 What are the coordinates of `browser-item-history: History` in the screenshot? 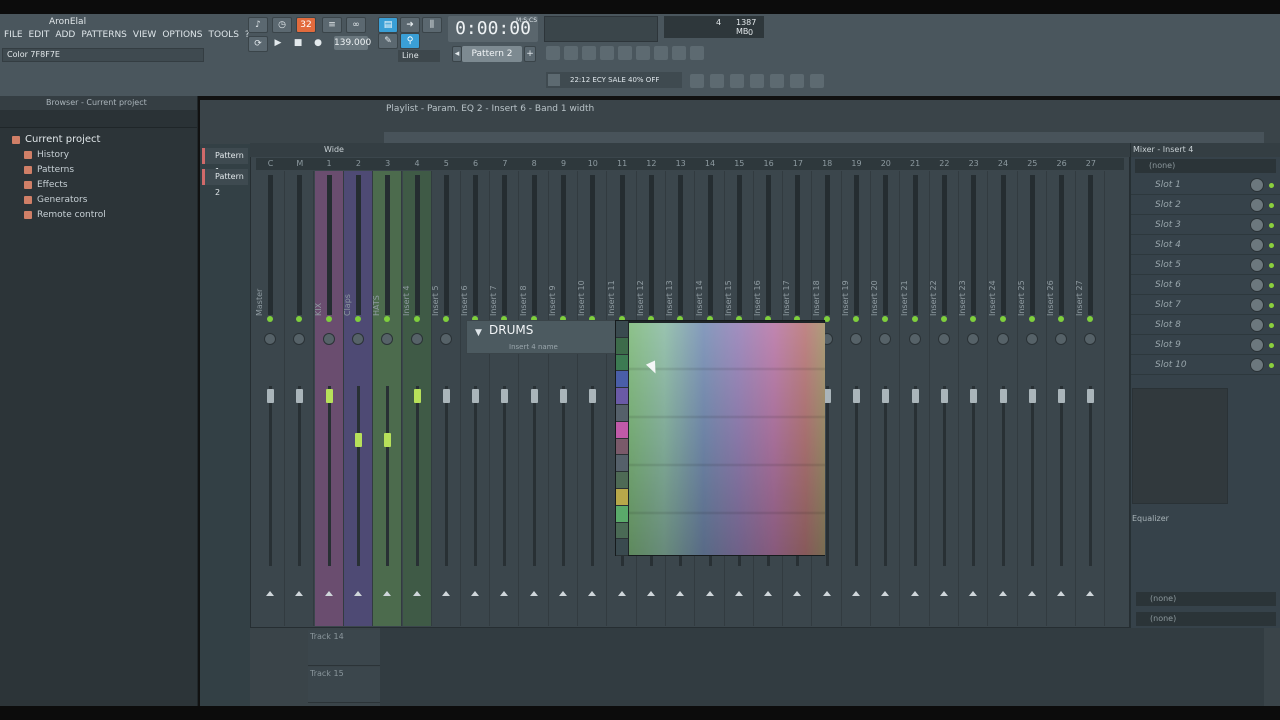 It's located at (98, 154).